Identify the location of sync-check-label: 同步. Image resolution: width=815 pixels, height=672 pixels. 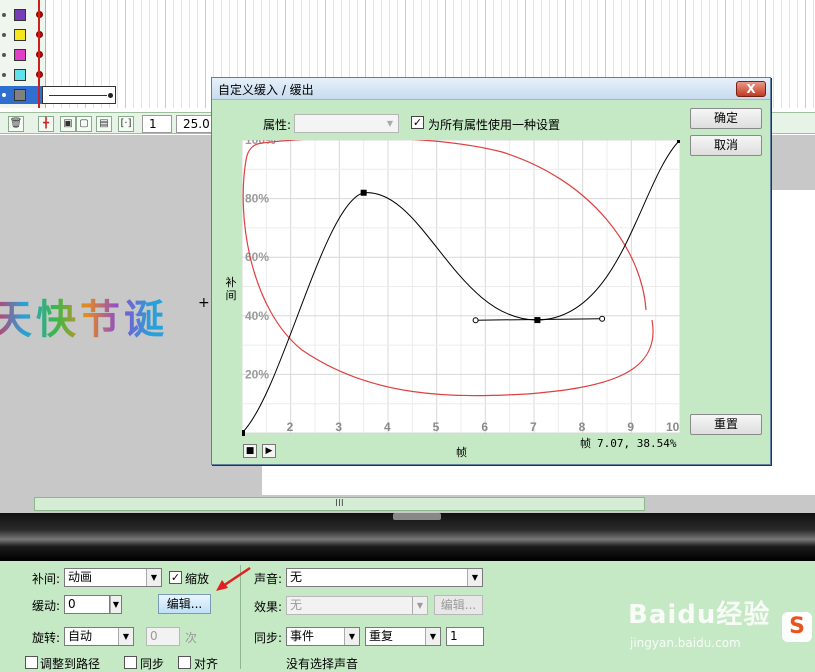
(152, 664).